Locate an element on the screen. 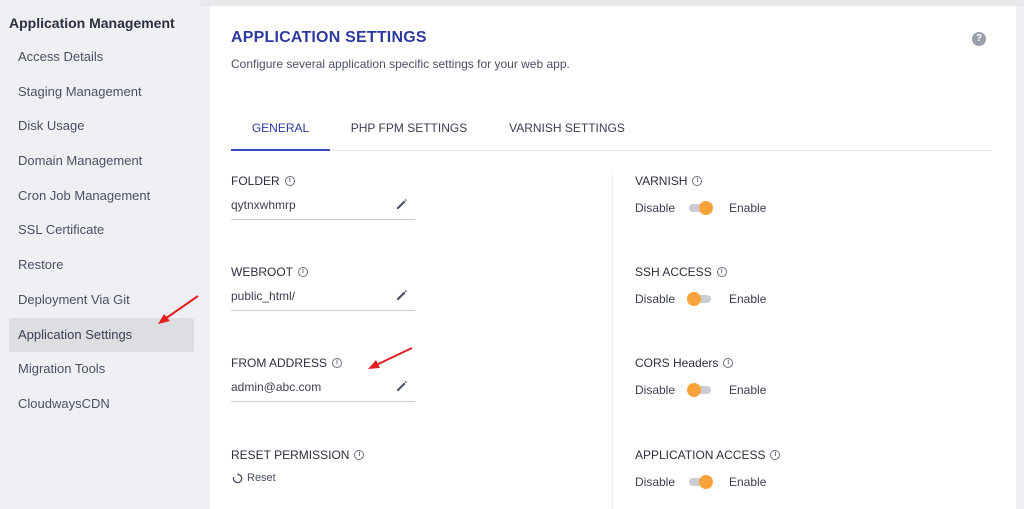 This screenshot has height=509, width=1024. ssh-access-toggle is located at coordinates (700, 299).